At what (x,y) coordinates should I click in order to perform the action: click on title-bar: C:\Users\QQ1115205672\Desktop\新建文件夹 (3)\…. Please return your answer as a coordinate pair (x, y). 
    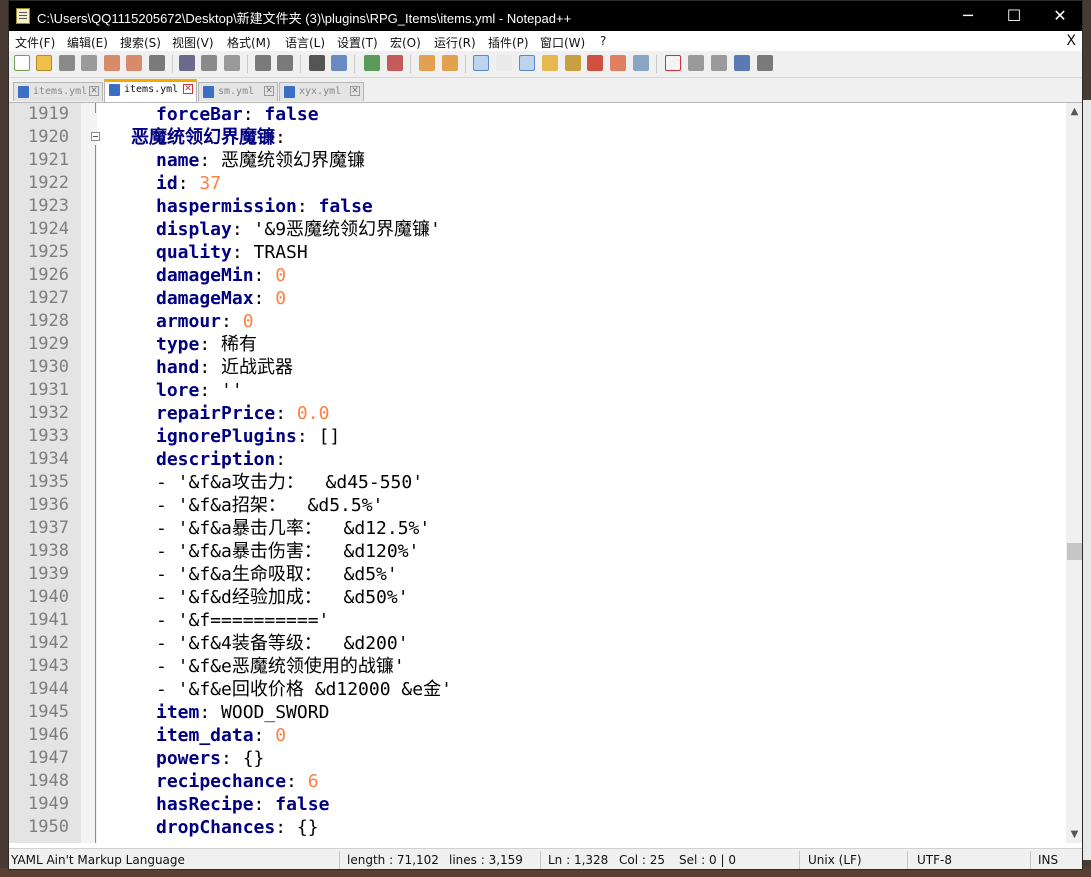
    Looking at the image, I should click on (545, 16).